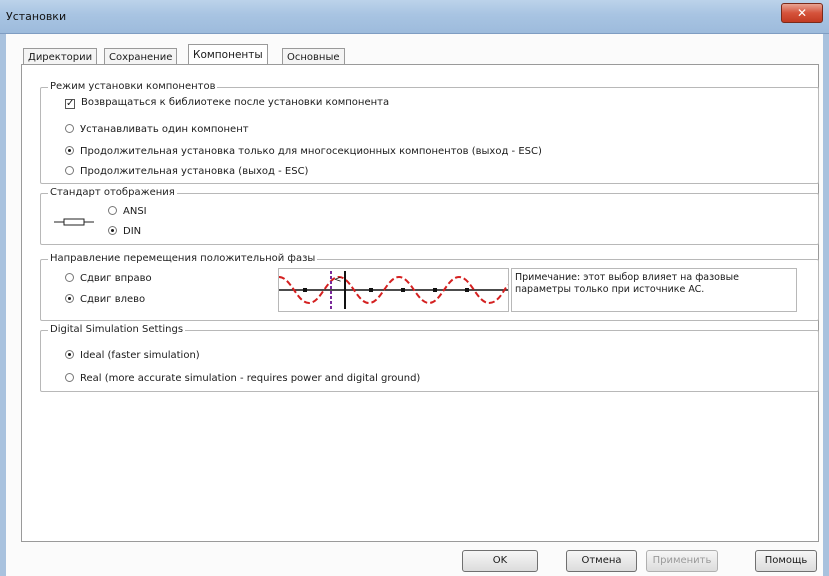 The width and height of the screenshot is (829, 576). I want to click on tab-label: Директории, so click(60, 57).